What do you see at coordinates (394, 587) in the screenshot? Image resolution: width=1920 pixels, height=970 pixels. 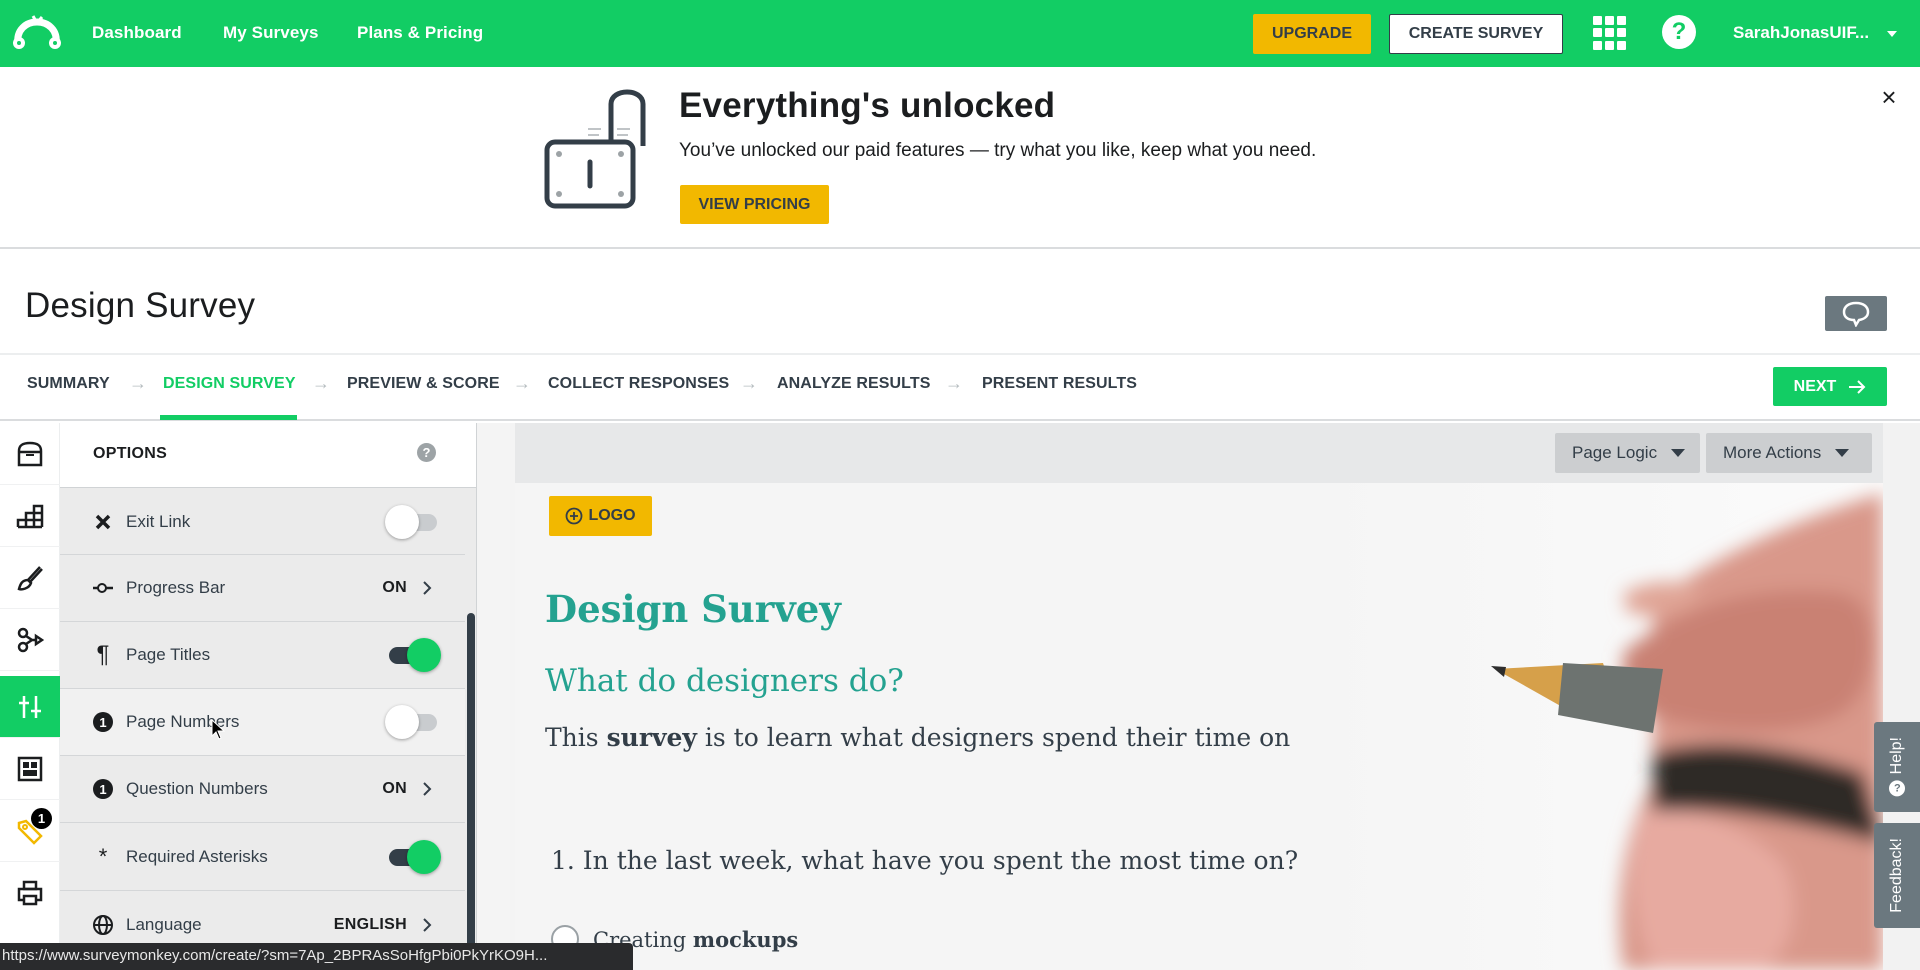 I see `option-value: ON` at bounding box center [394, 587].